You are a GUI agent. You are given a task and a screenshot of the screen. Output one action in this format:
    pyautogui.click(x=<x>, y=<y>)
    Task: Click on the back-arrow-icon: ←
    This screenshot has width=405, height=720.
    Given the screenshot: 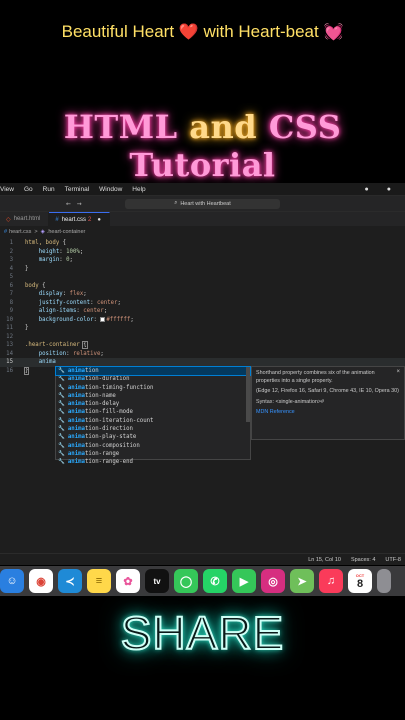 What is the action you would take?
    pyautogui.click(x=71, y=203)
    